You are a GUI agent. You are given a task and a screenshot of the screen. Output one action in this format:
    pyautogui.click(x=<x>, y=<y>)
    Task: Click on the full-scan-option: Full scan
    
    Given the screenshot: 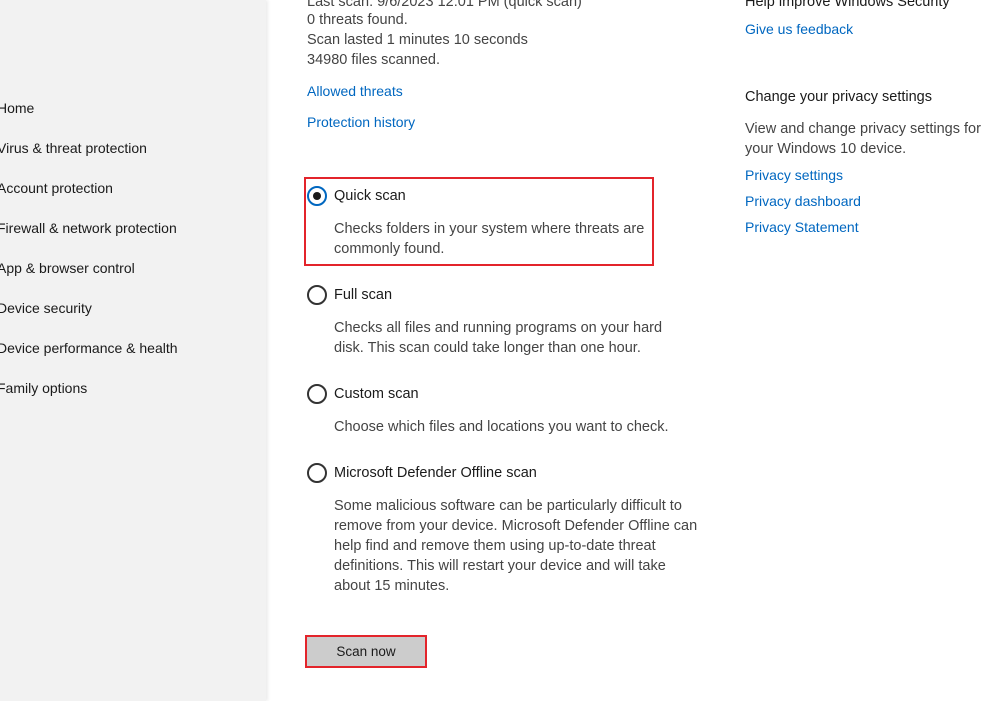 What is the action you would take?
    pyautogui.click(x=349, y=295)
    